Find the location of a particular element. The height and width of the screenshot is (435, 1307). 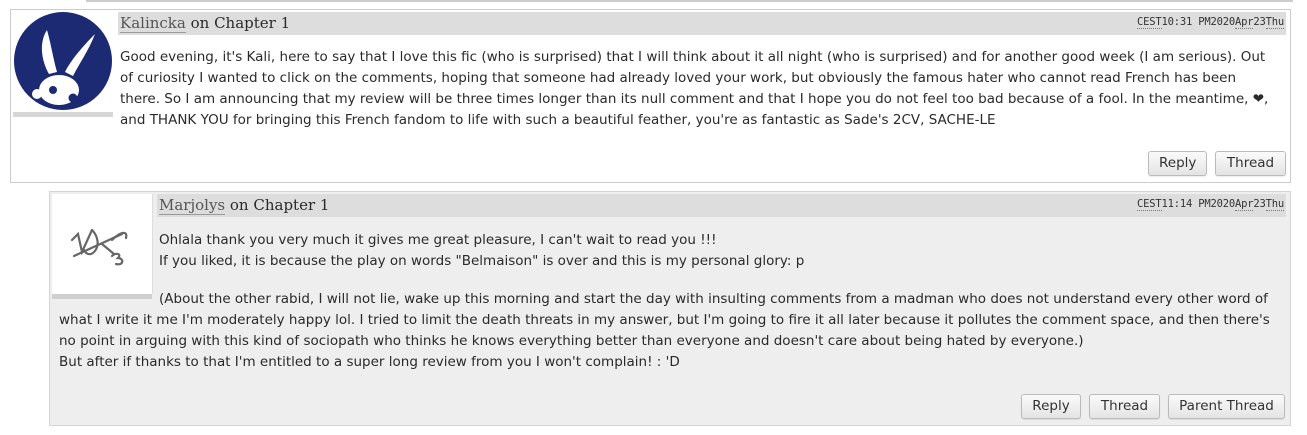

comment-timestamp: CEST10:31 PM2020Apr23Thu is located at coordinates (1210, 22).